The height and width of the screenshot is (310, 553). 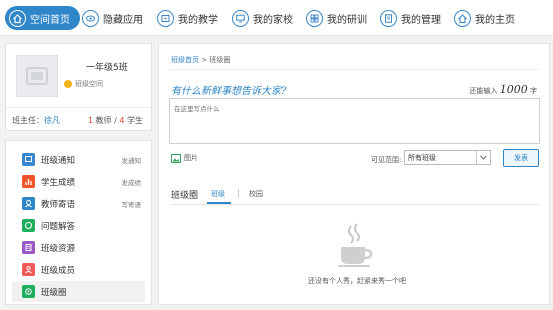 What do you see at coordinates (28, 181) in the screenshot?
I see `bar-chart-icon` at bounding box center [28, 181].